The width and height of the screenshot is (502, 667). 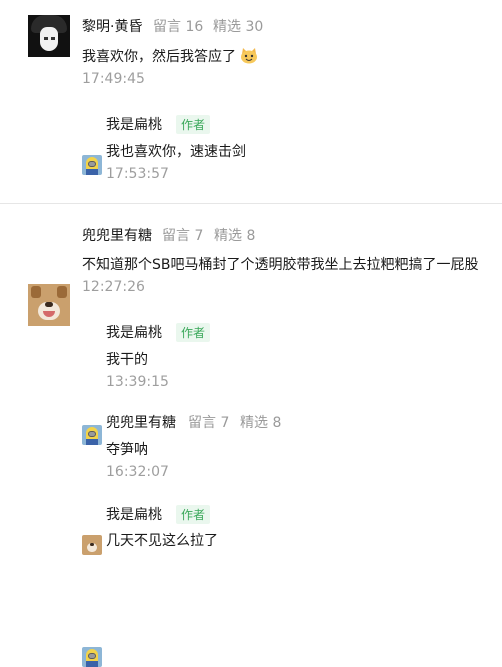 What do you see at coordinates (113, 79) in the screenshot?
I see `comment-timestamp: 17:49:45` at bounding box center [113, 79].